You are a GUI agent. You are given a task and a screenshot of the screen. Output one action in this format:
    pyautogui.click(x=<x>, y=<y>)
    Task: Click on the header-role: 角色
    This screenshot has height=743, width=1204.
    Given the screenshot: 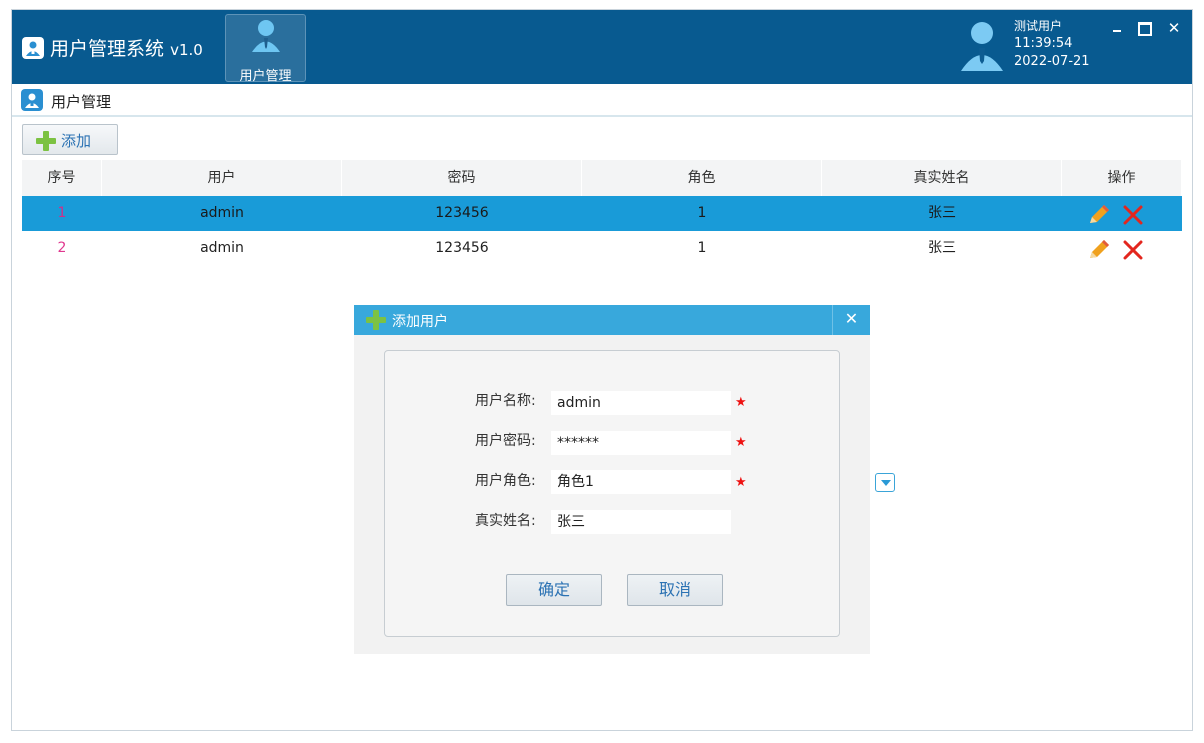 What is the action you would take?
    pyautogui.click(x=702, y=178)
    